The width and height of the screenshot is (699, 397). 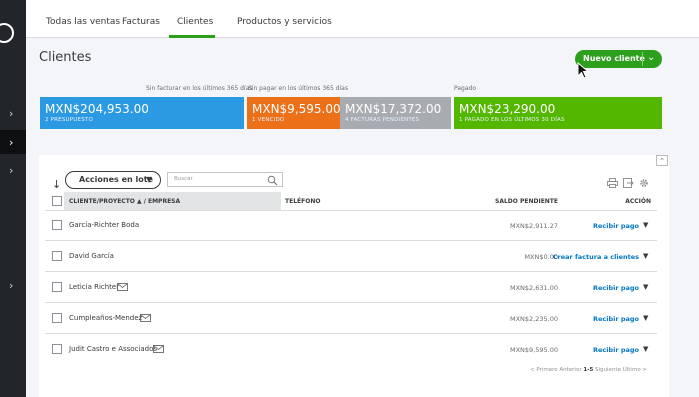 What do you see at coordinates (268, 120) in the screenshot?
I see `overdue-label: 1 VENCIDO` at bounding box center [268, 120].